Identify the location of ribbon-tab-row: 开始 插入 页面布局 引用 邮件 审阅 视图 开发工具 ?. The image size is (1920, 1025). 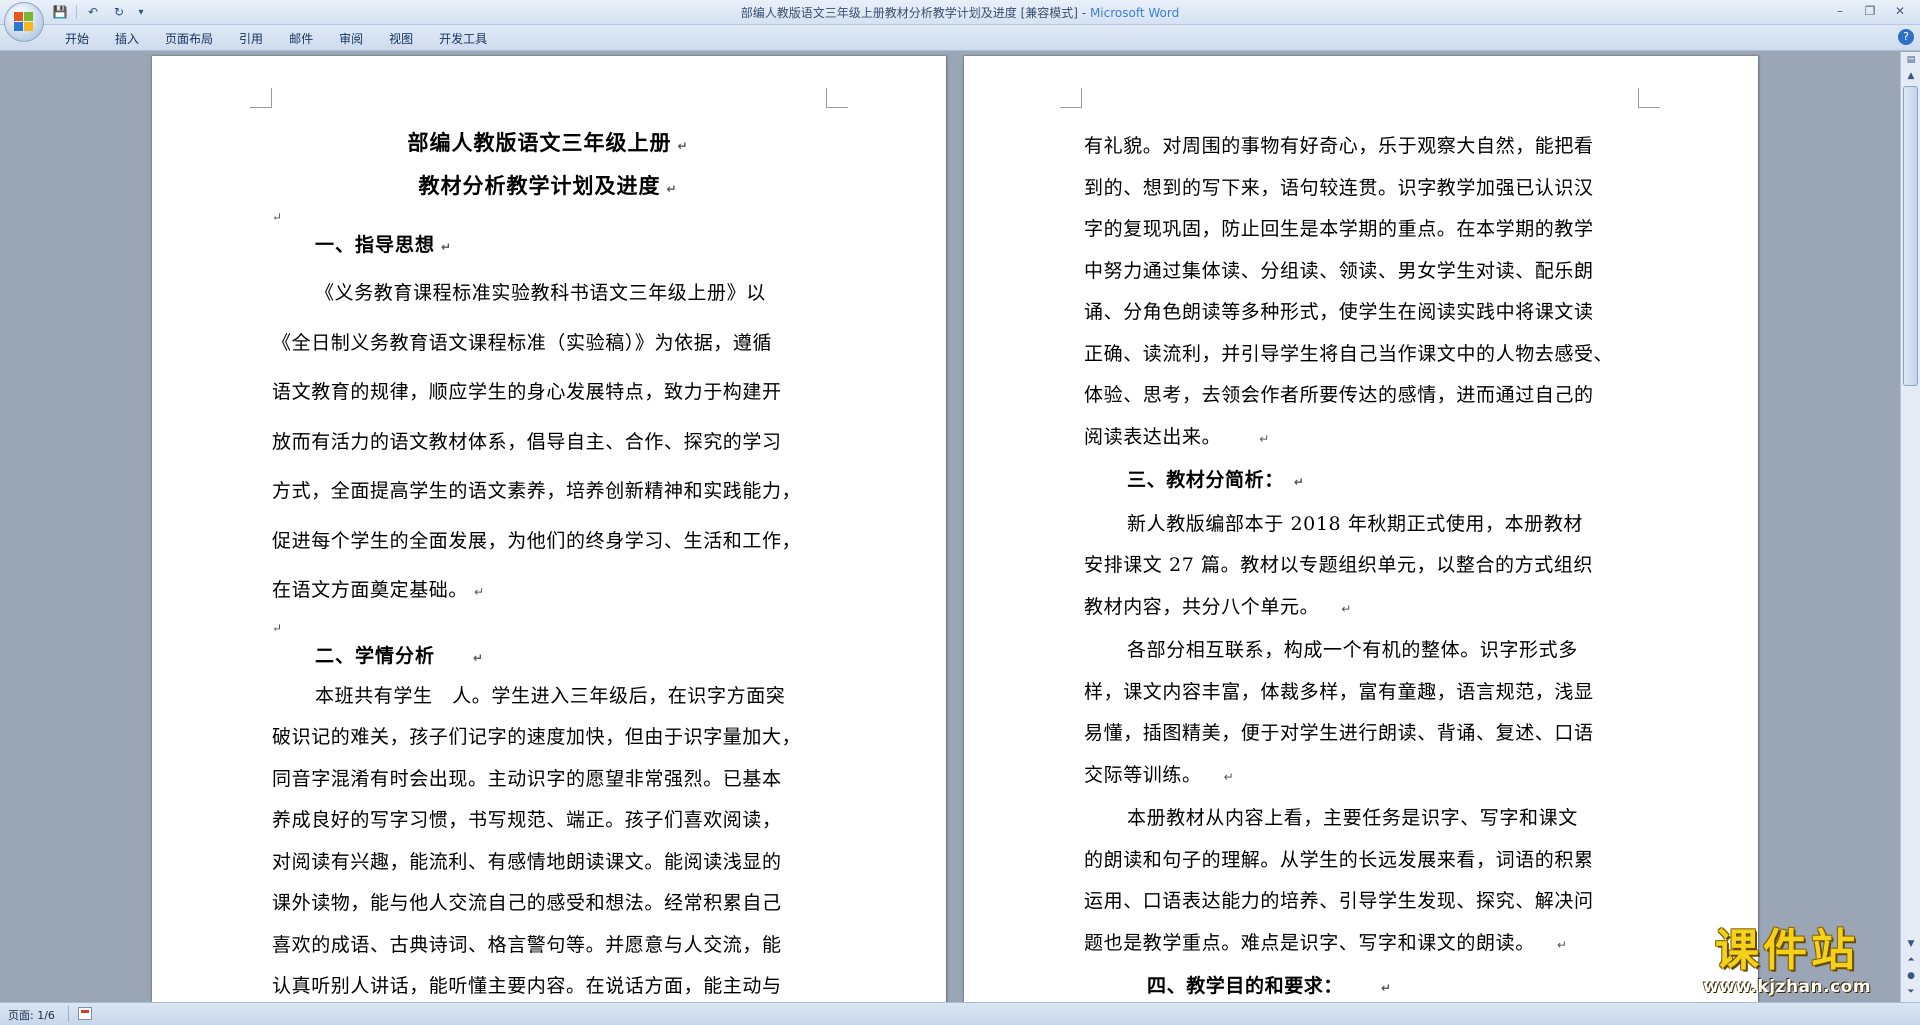
(960, 38).